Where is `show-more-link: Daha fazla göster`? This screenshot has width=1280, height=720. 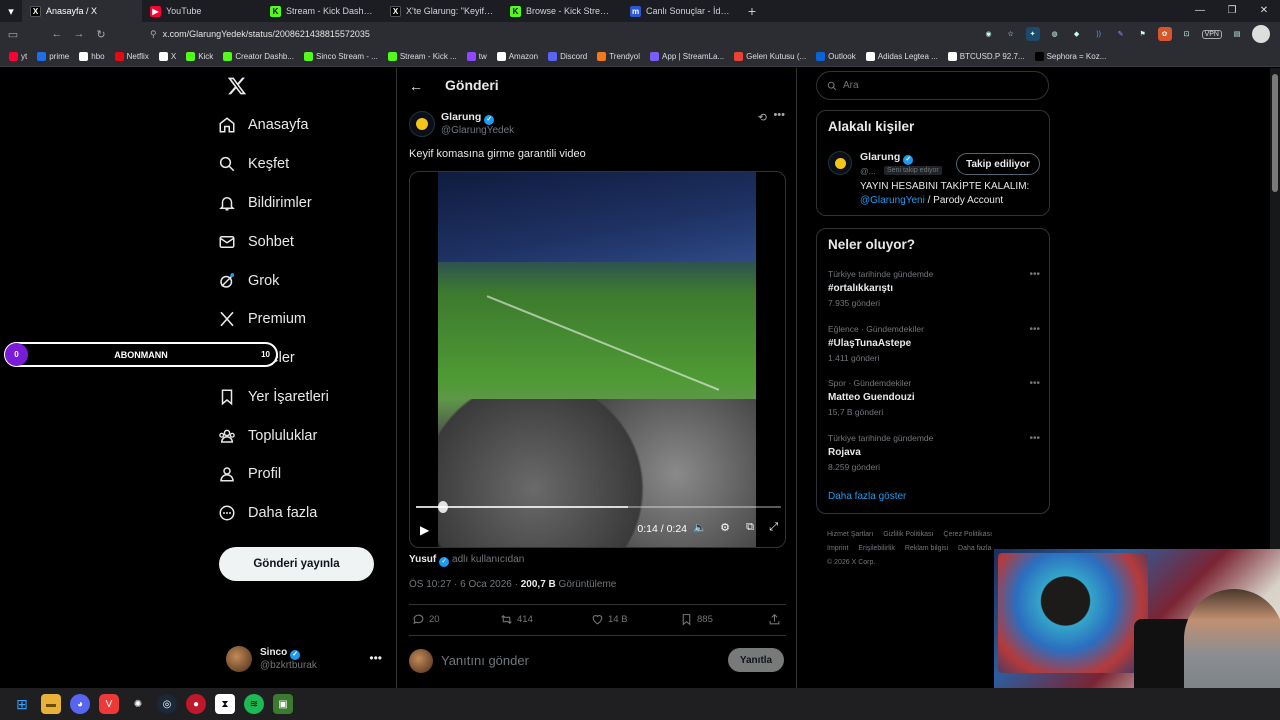 show-more-link: Daha fazla göster is located at coordinates (867, 496).